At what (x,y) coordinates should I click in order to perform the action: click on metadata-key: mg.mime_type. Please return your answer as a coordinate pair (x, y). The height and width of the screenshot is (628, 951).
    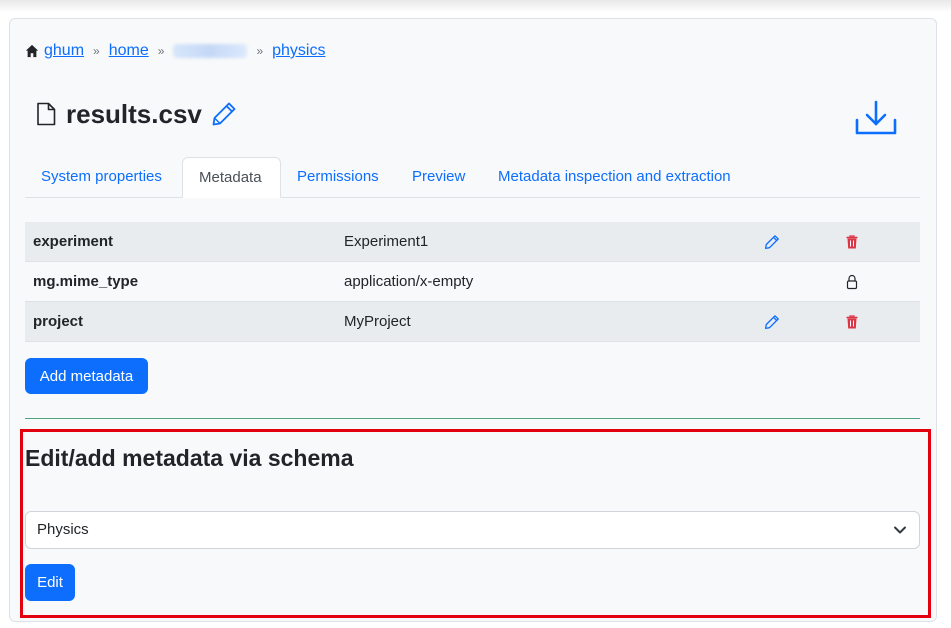
    Looking at the image, I should click on (184, 281).